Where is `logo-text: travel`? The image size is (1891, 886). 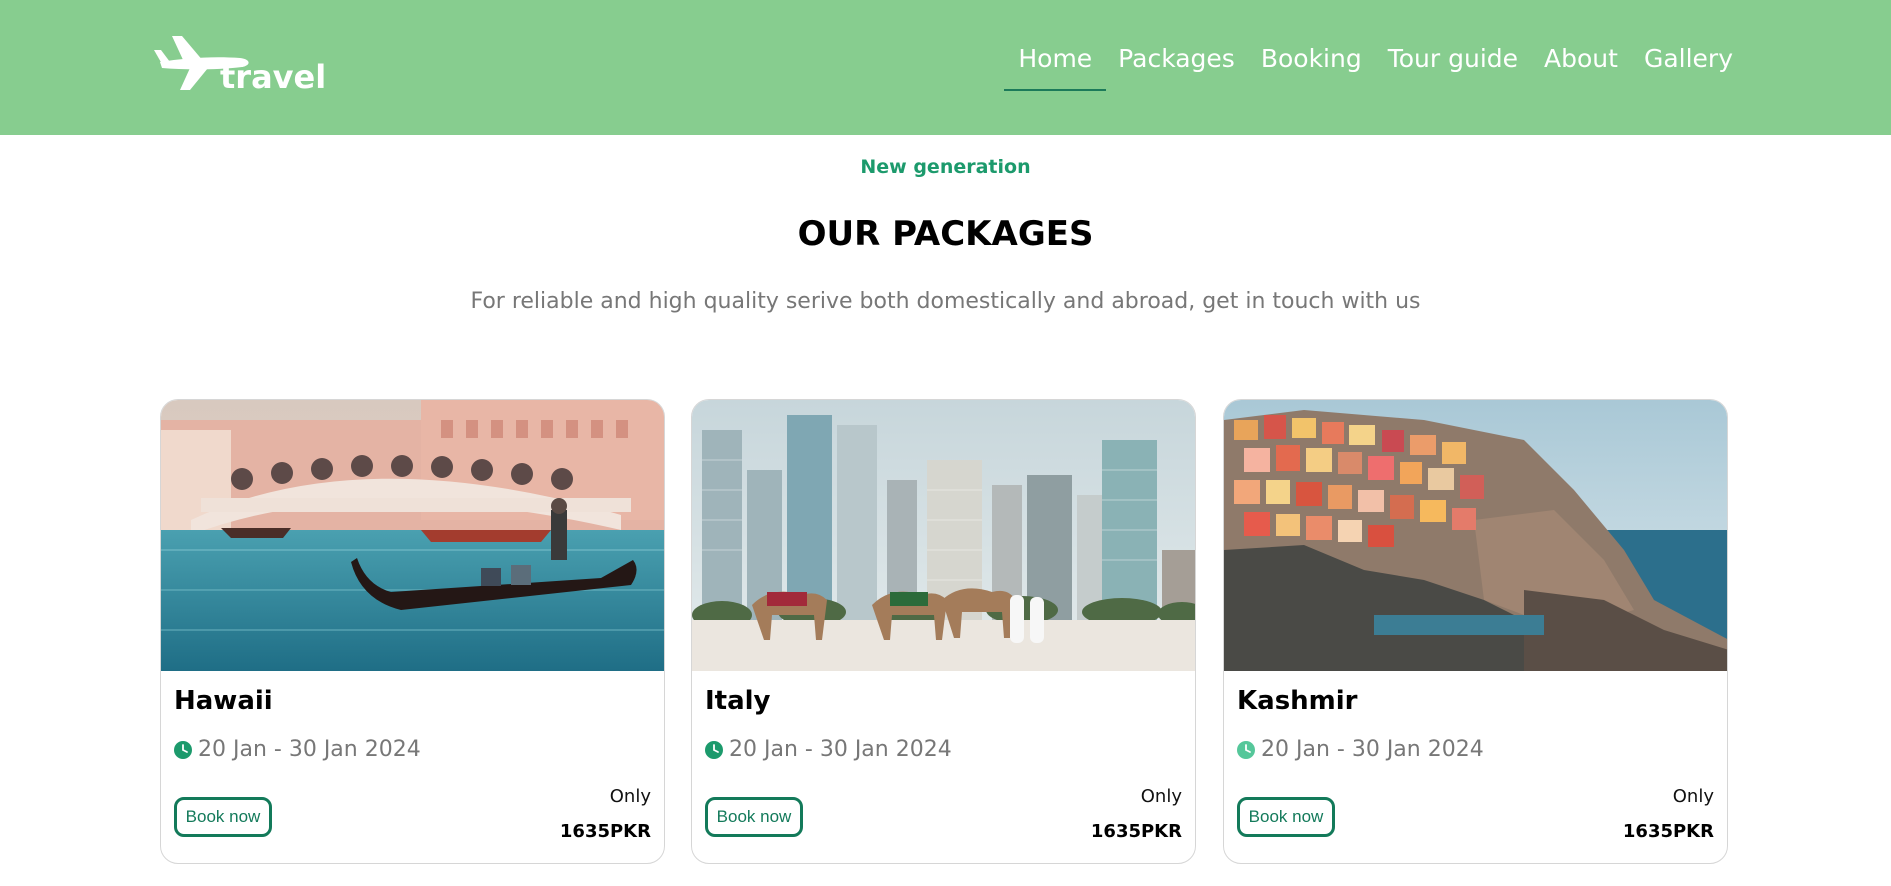 logo-text: travel is located at coordinates (273, 77).